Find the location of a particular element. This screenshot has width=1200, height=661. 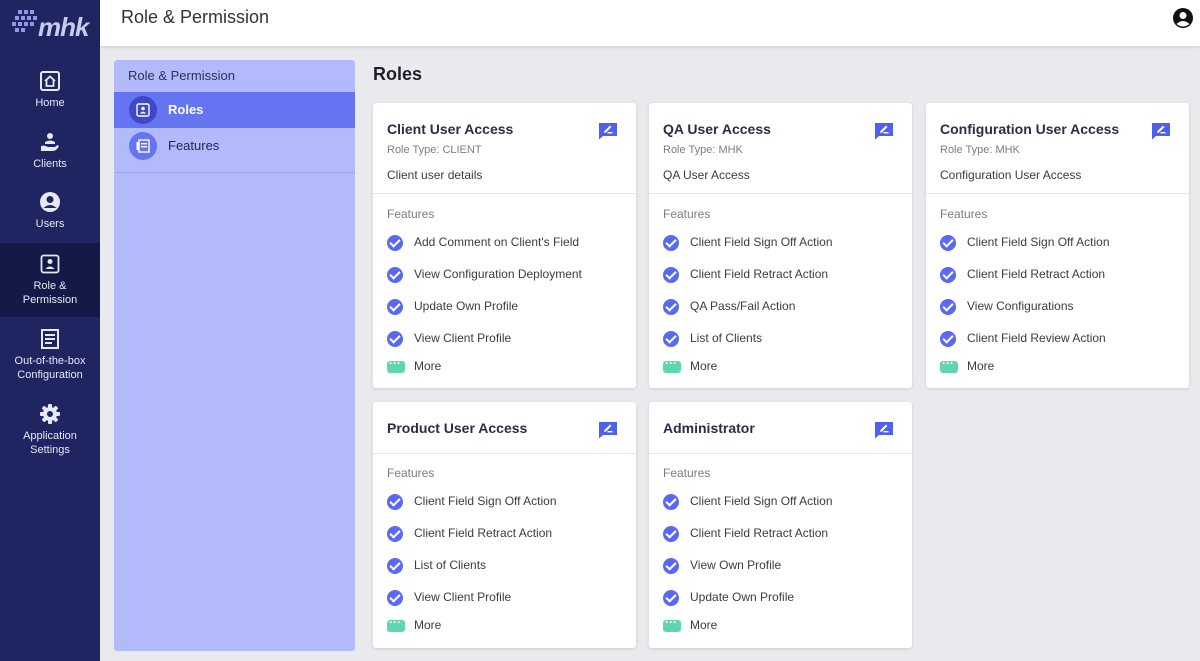

nav-item-role-permission: Role & Permission is located at coordinates (50, 280).